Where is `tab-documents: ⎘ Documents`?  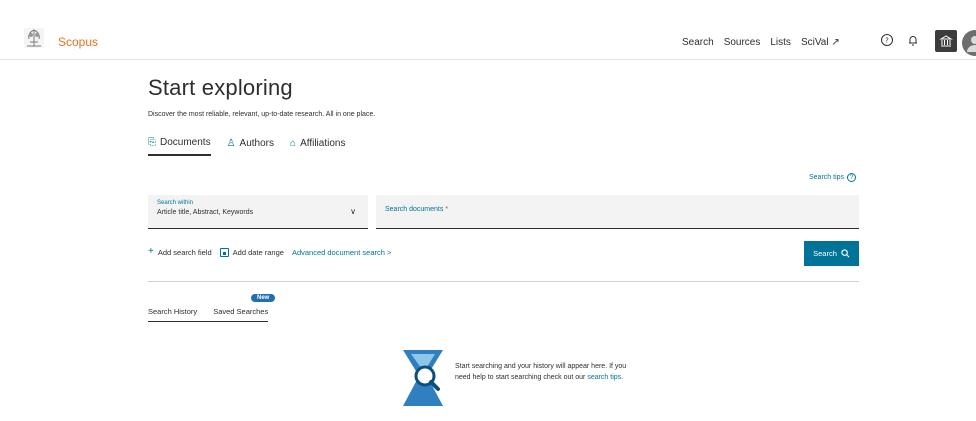 tab-documents: ⎘ Documents is located at coordinates (179, 146).